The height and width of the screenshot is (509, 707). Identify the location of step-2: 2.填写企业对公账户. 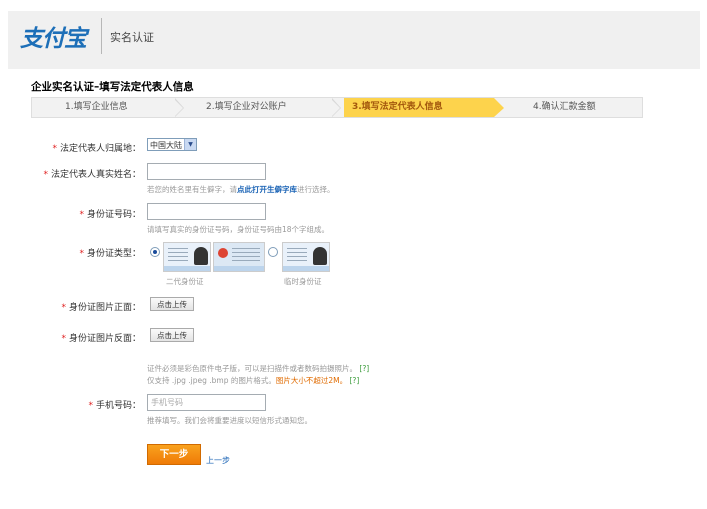
(246, 107).